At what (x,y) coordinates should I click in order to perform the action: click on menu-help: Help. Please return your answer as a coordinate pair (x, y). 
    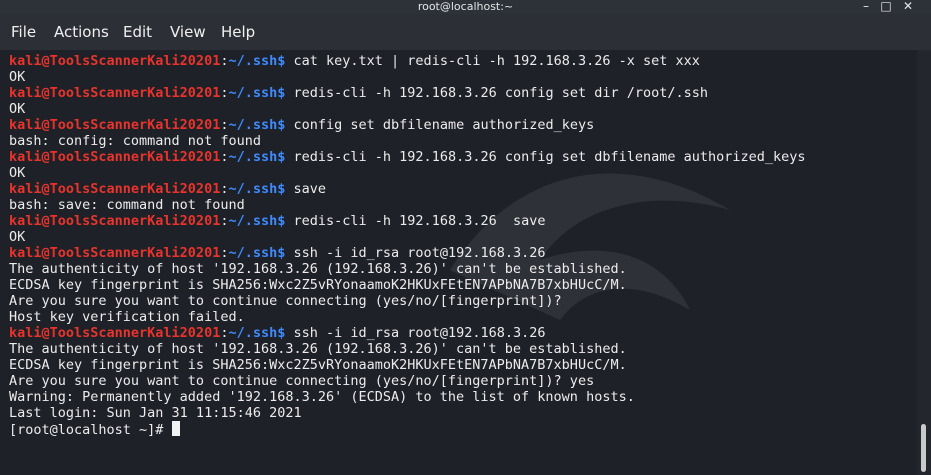
    Looking at the image, I should click on (238, 32).